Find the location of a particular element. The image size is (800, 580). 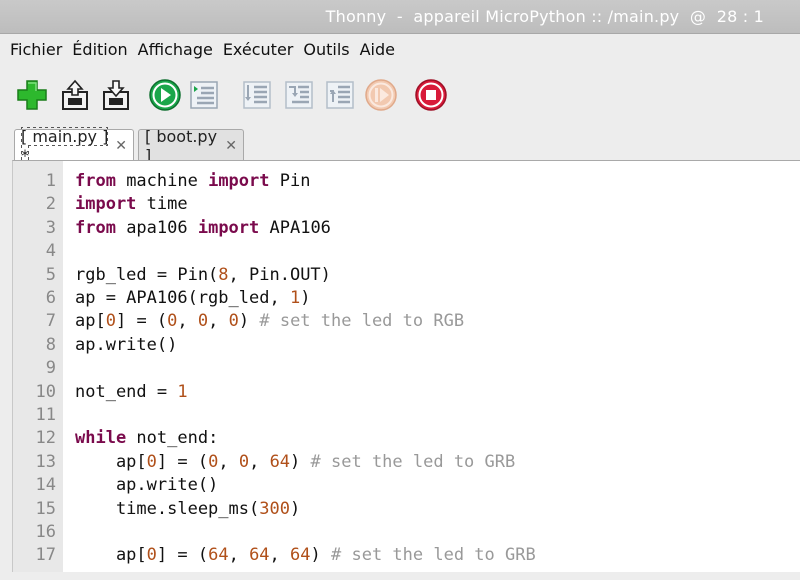

toolbar is located at coordinates (400, 94).